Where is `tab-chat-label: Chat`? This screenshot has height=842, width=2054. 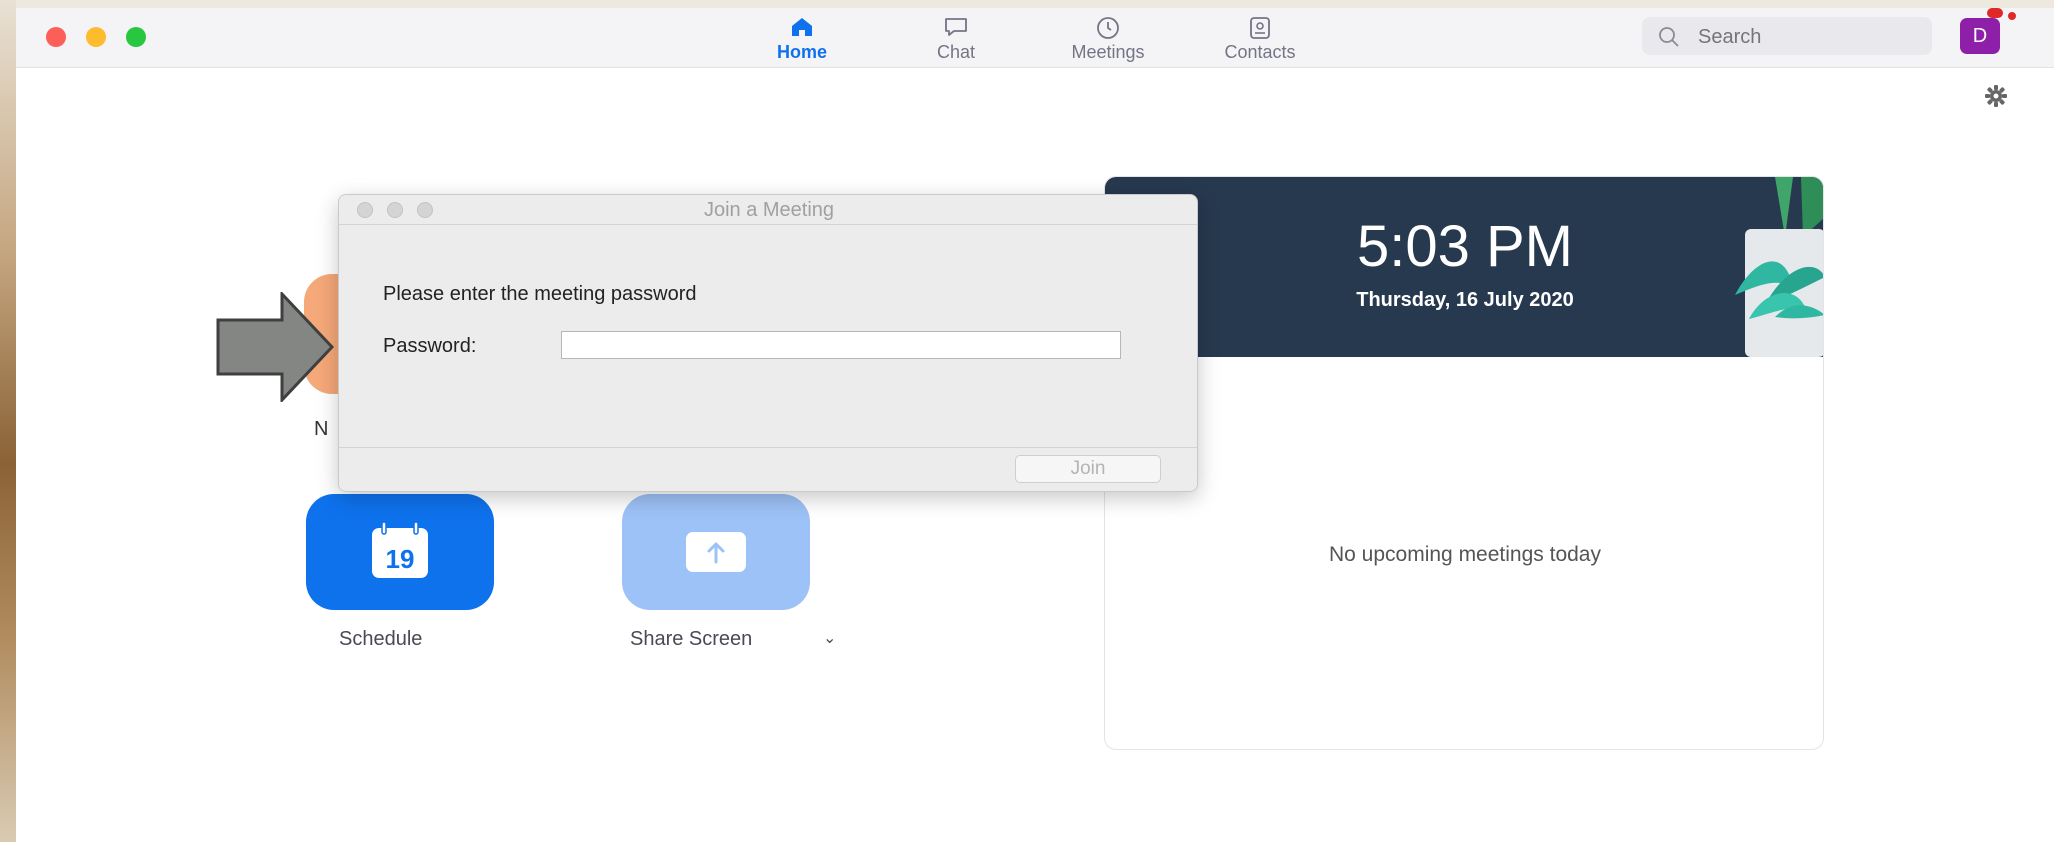 tab-chat-label: Chat is located at coordinates (956, 52).